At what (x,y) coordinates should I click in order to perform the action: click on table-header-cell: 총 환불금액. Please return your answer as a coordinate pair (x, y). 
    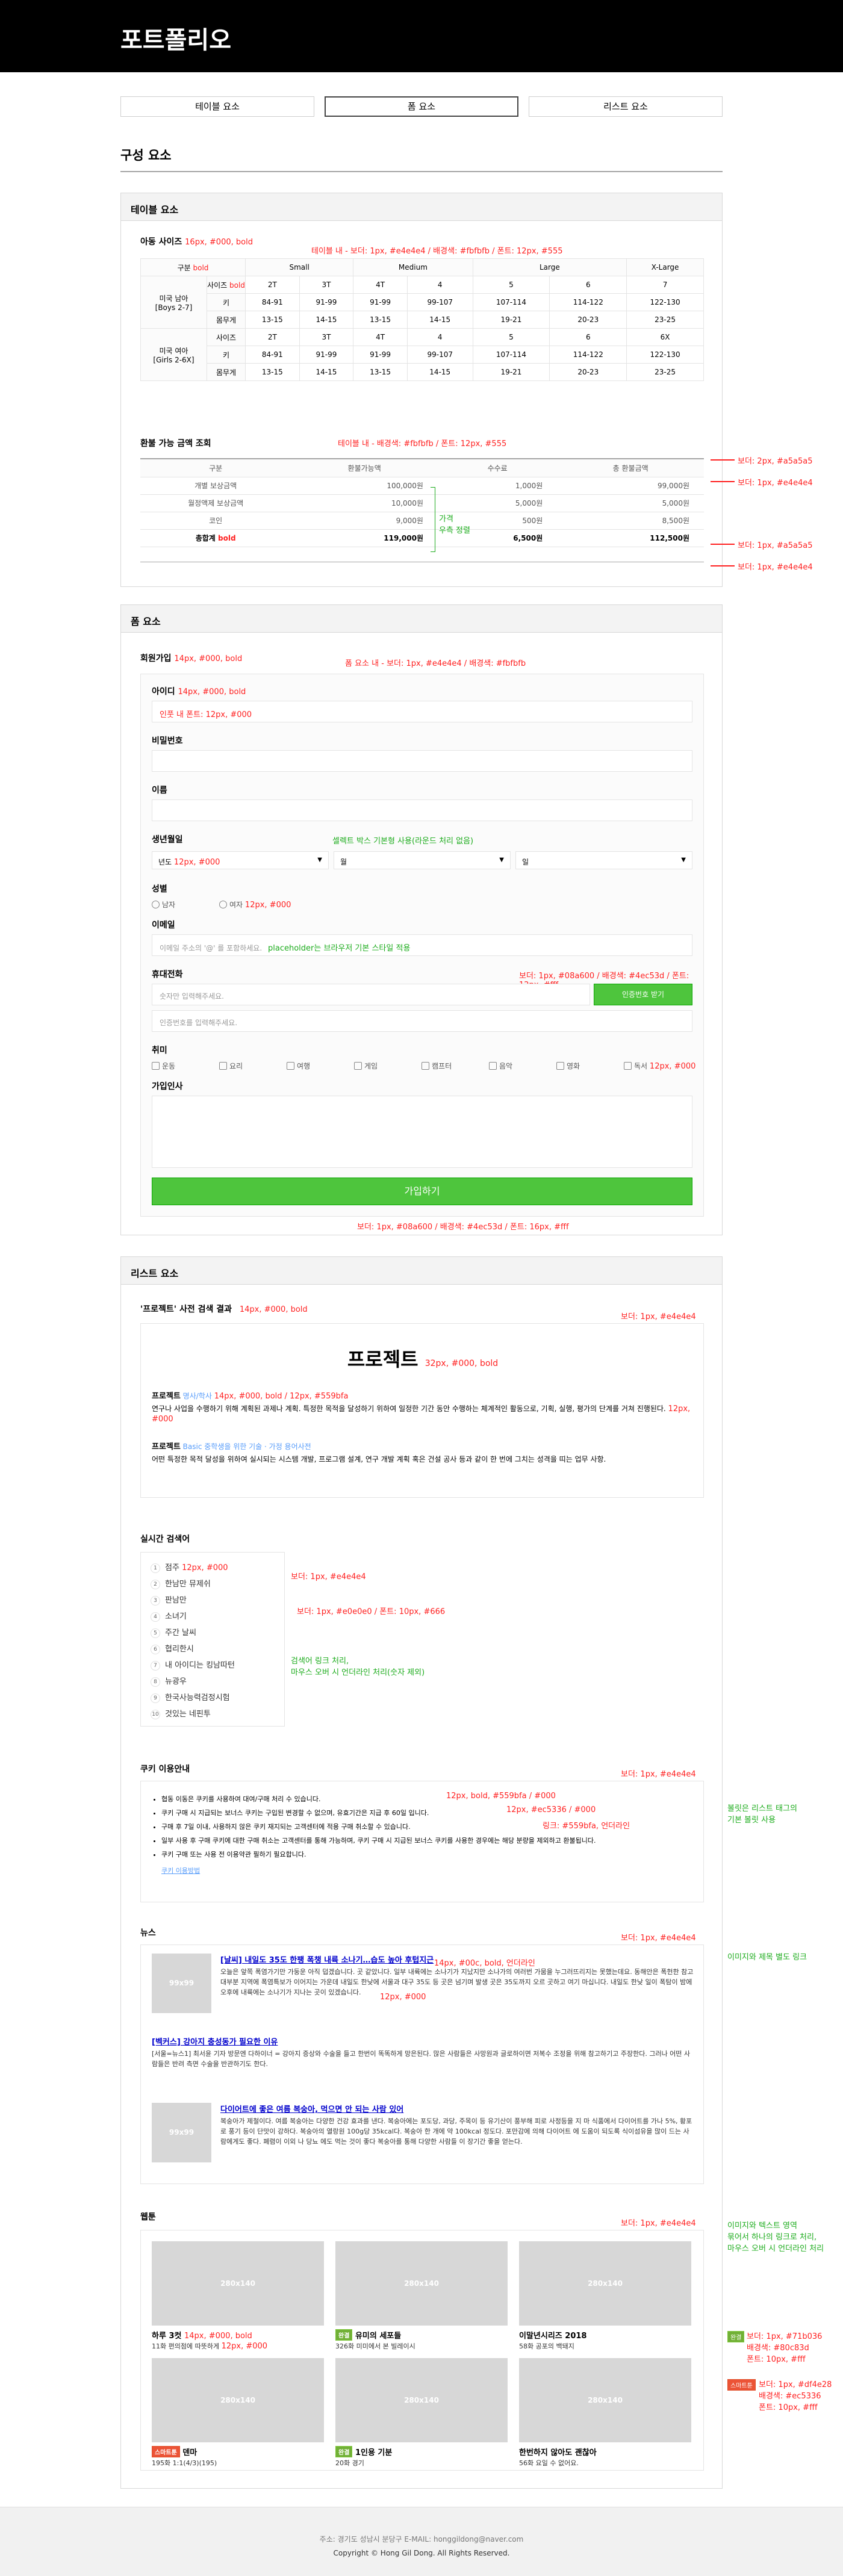
    Looking at the image, I should click on (630, 468).